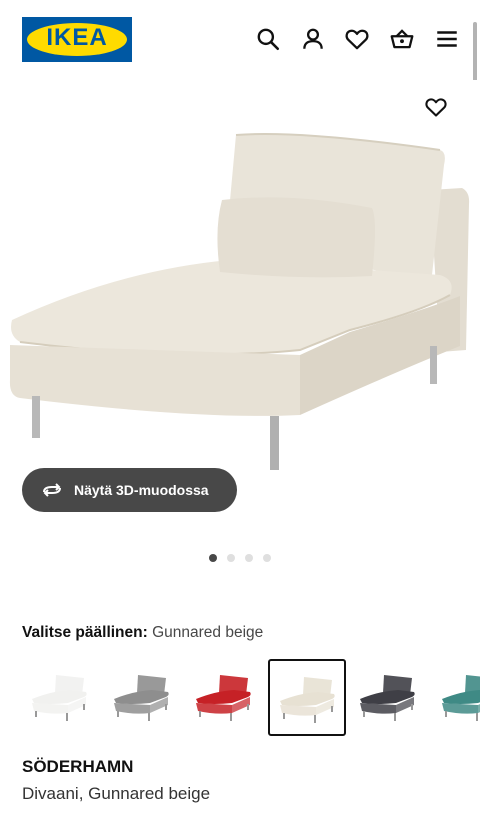  Describe the element at coordinates (240, 558) in the screenshot. I see `gallery-pagination` at that location.